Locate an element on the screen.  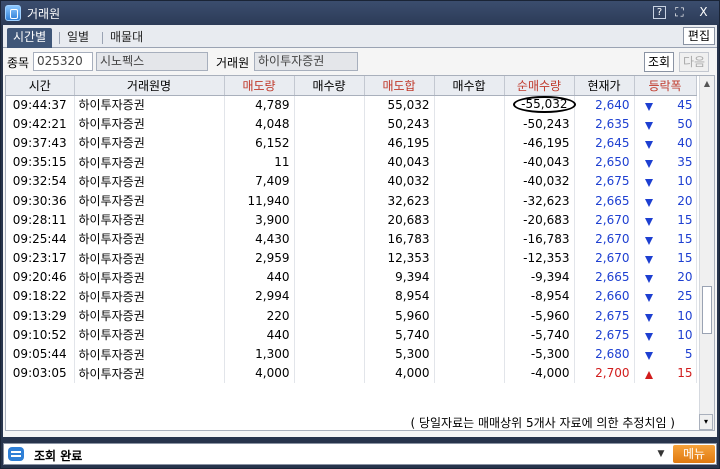
next-button: 다음 is located at coordinates (694, 62).